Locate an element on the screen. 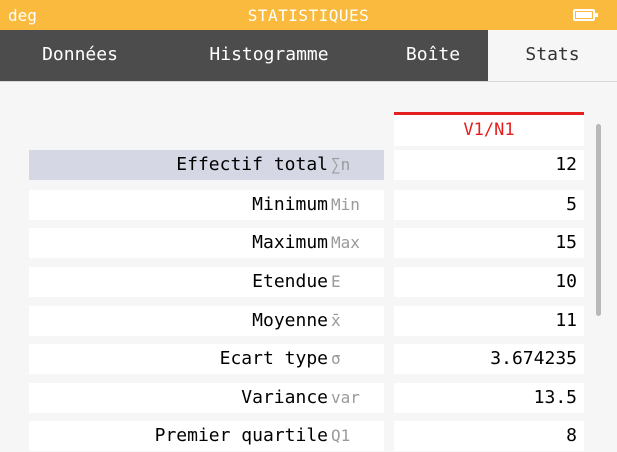  row-label-cell: Ecart type σ is located at coordinates (206, 359).